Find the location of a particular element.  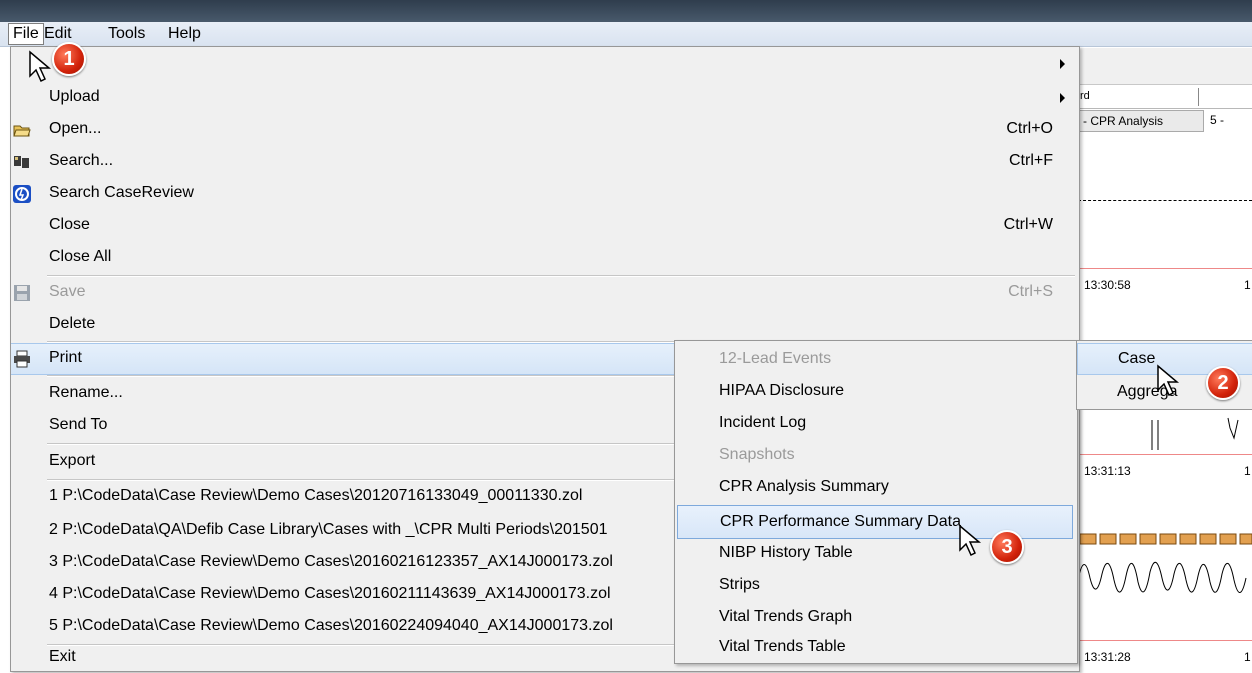

menu-item-label: Print is located at coordinates (65, 357).